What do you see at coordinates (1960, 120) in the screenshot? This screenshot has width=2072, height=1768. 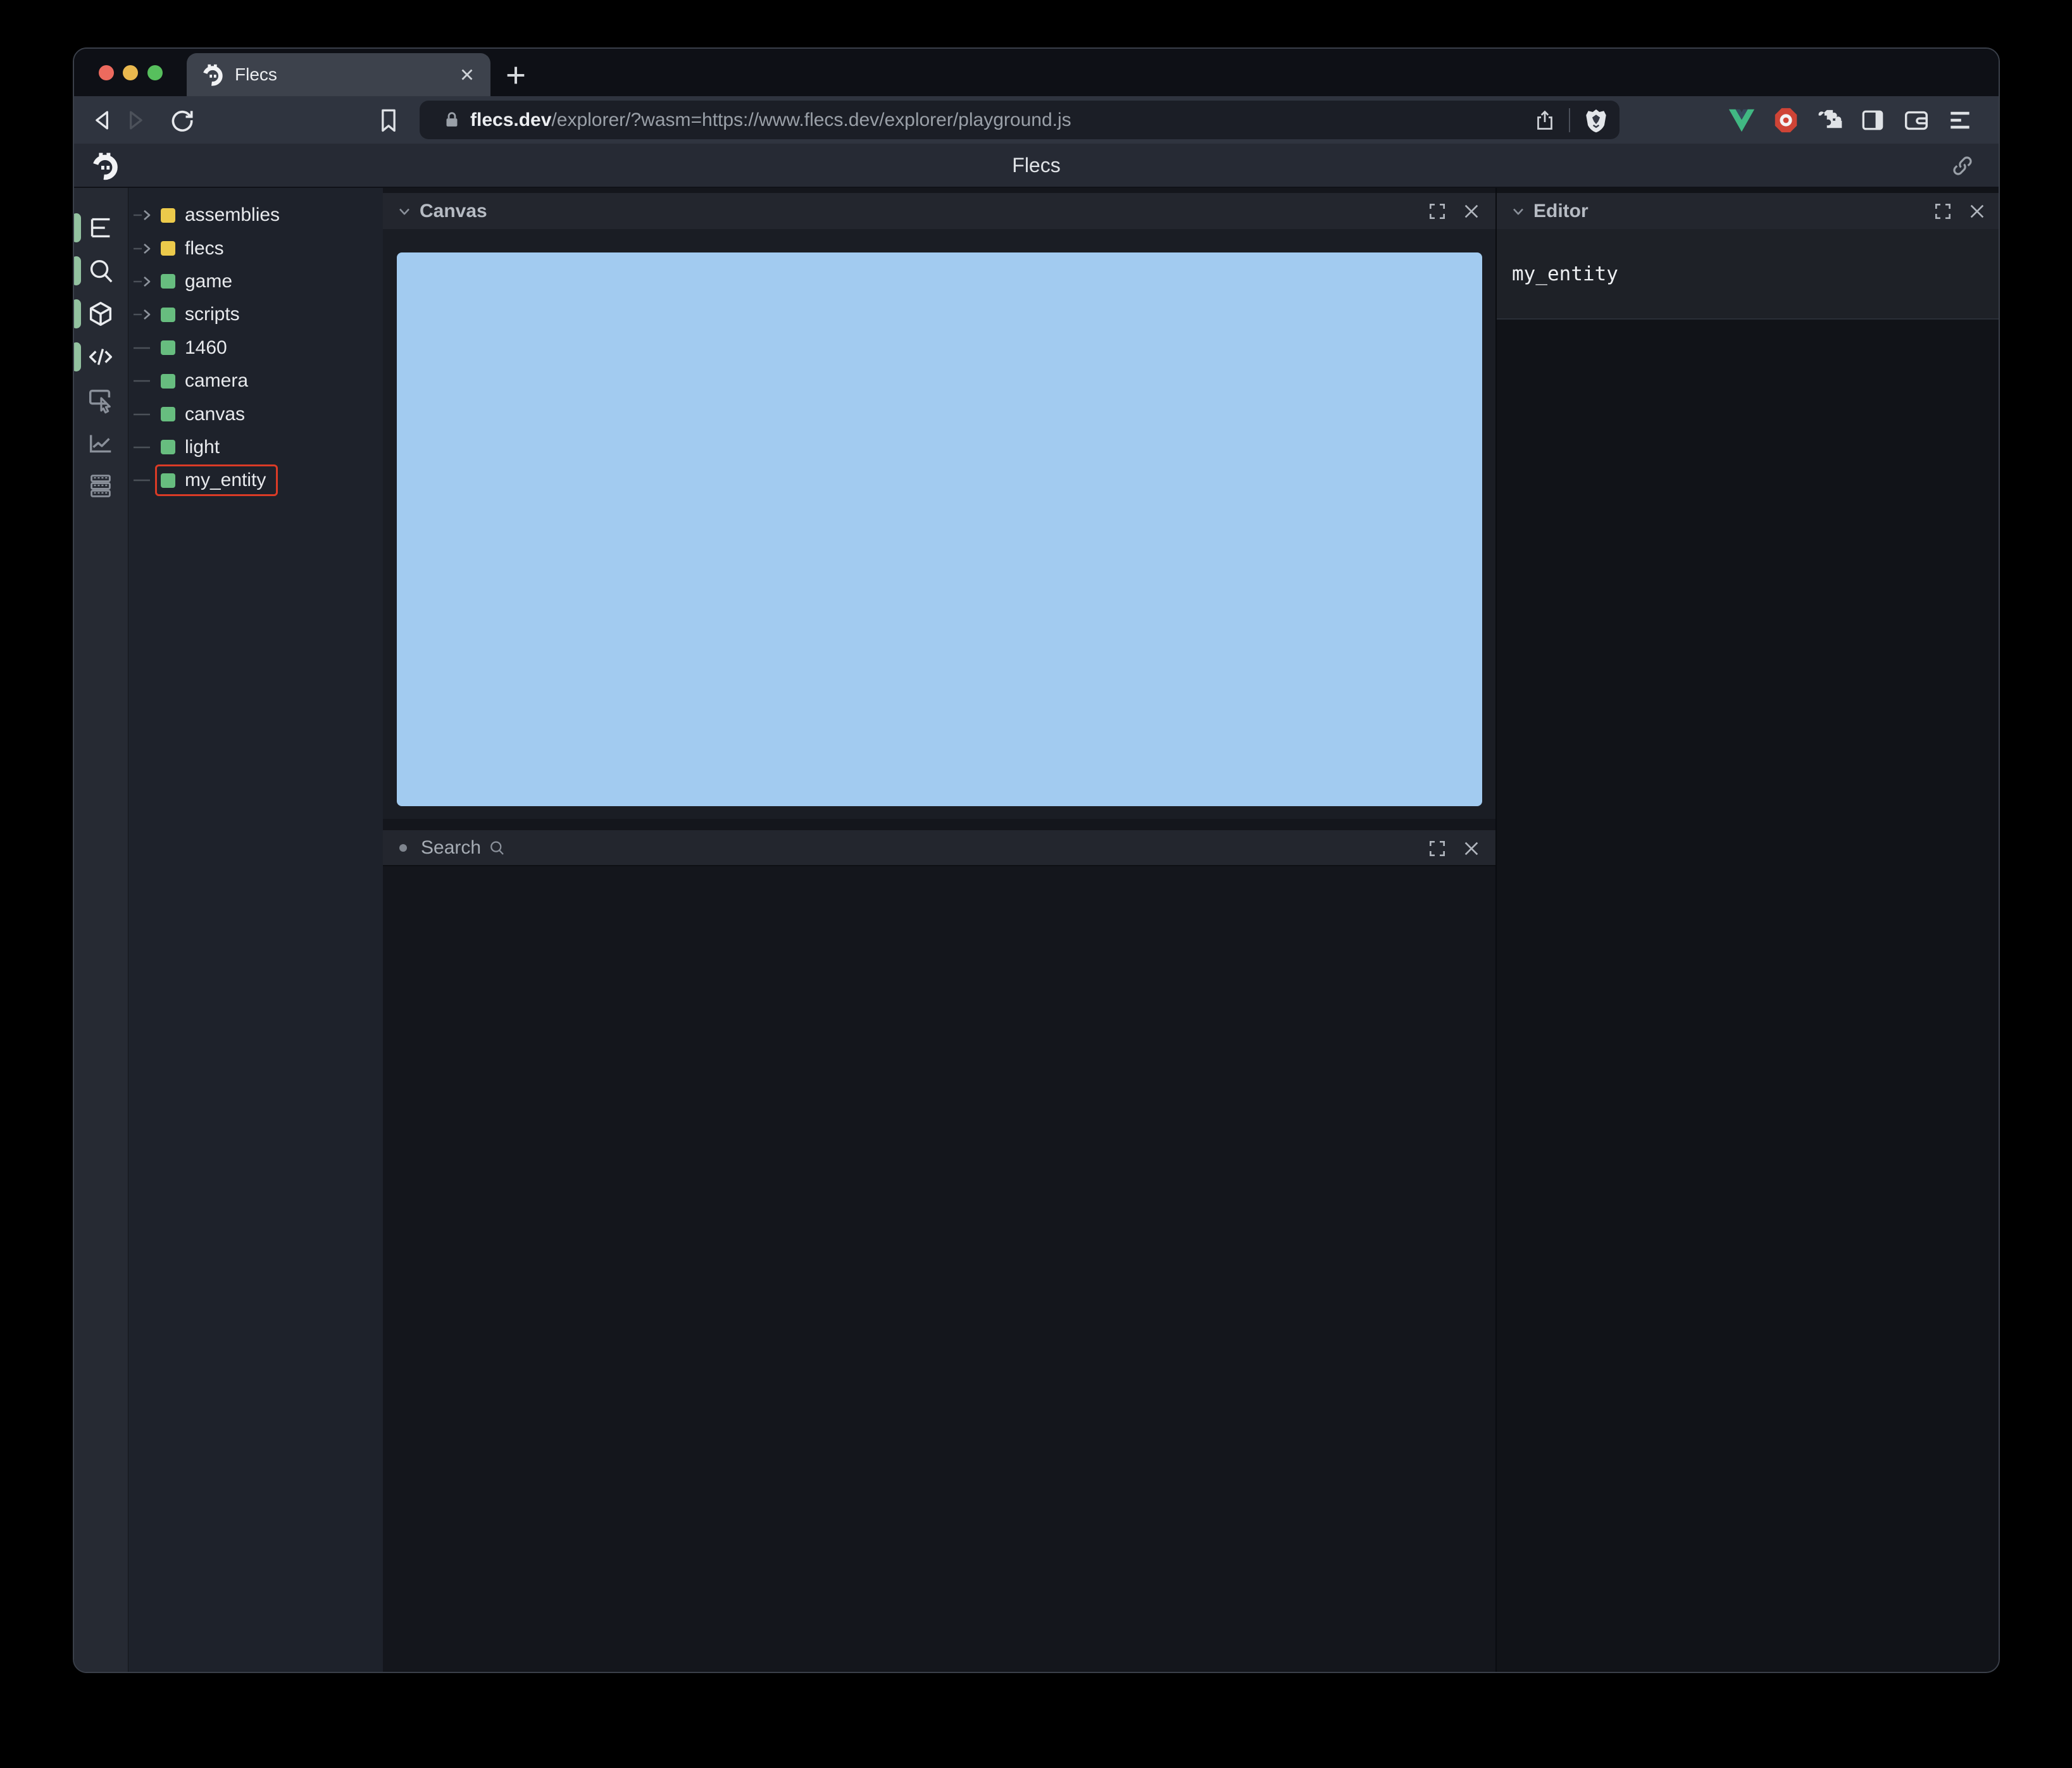 I see `menu-icon` at bounding box center [1960, 120].